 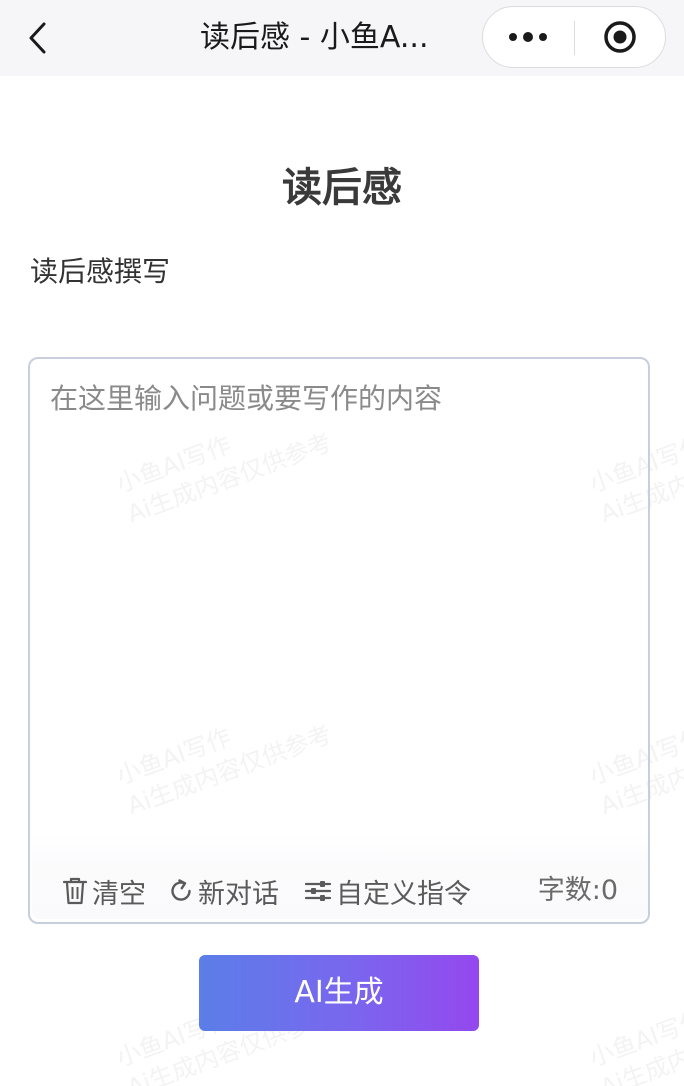 What do you see at coordinates (75, 891) in the screenshot?
I see `trash-icon` at bounding box center [75, 891].